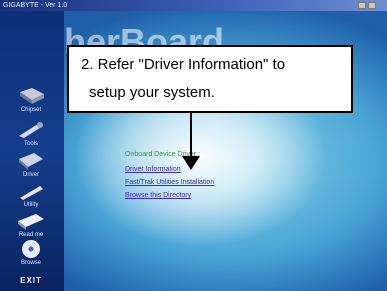 The image size is (387, 291). I want to click on sidebar-item-readme: Read me, so click(31, 224).